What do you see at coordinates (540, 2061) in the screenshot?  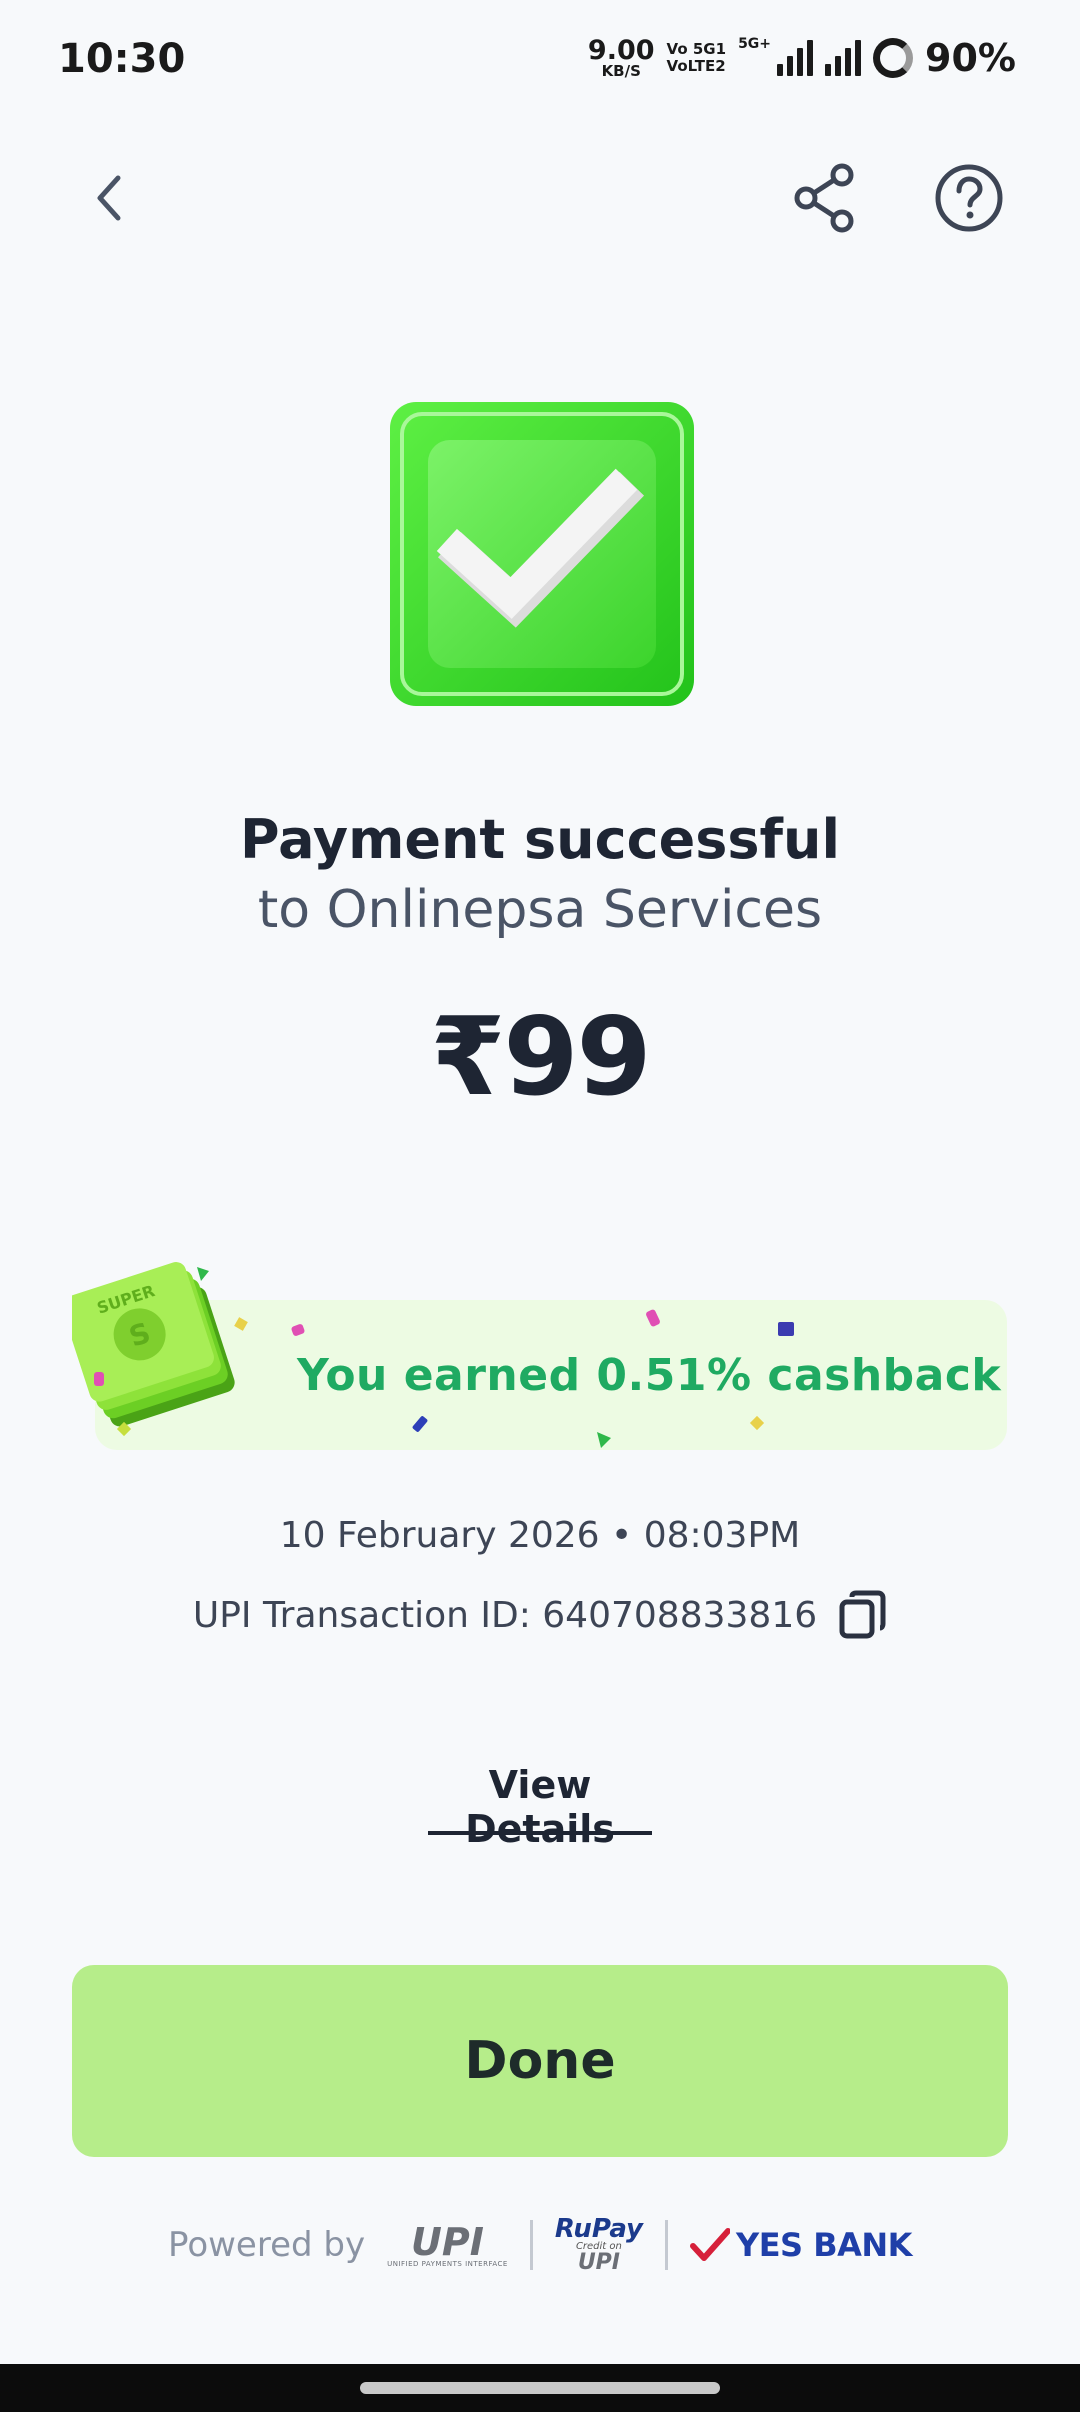 I see `done-button: Done` at bounding box center [540, 2061].